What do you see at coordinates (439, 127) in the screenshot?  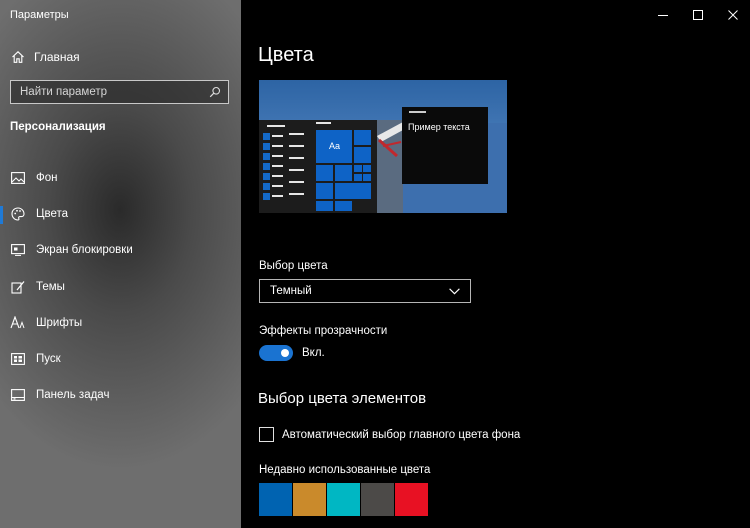 I see `preview-sample-text: Пример текста` at bounding box center [439, 127].